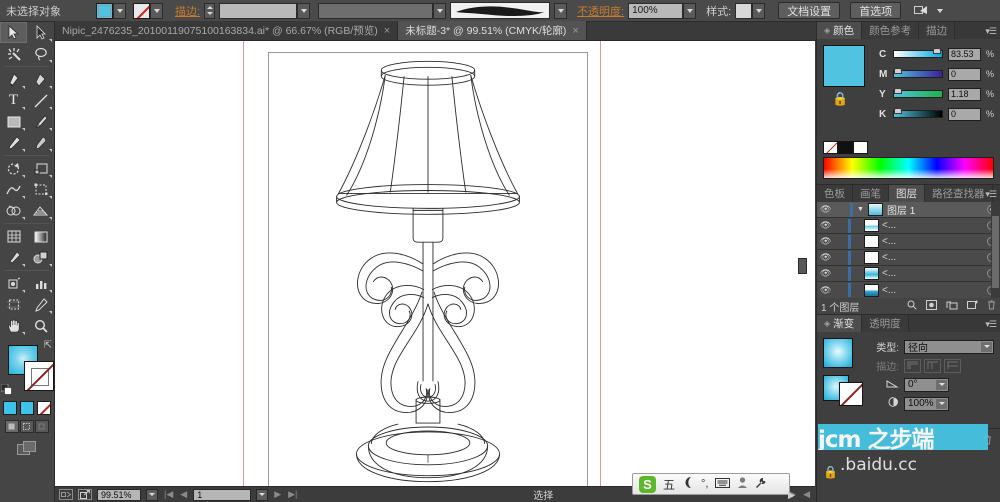 The image size is (1000, 502). What do you see at coordinates (926, 403) in the screenshot?
I see `gradient-aspect-select: 100%` at bounding box center [926, 403].